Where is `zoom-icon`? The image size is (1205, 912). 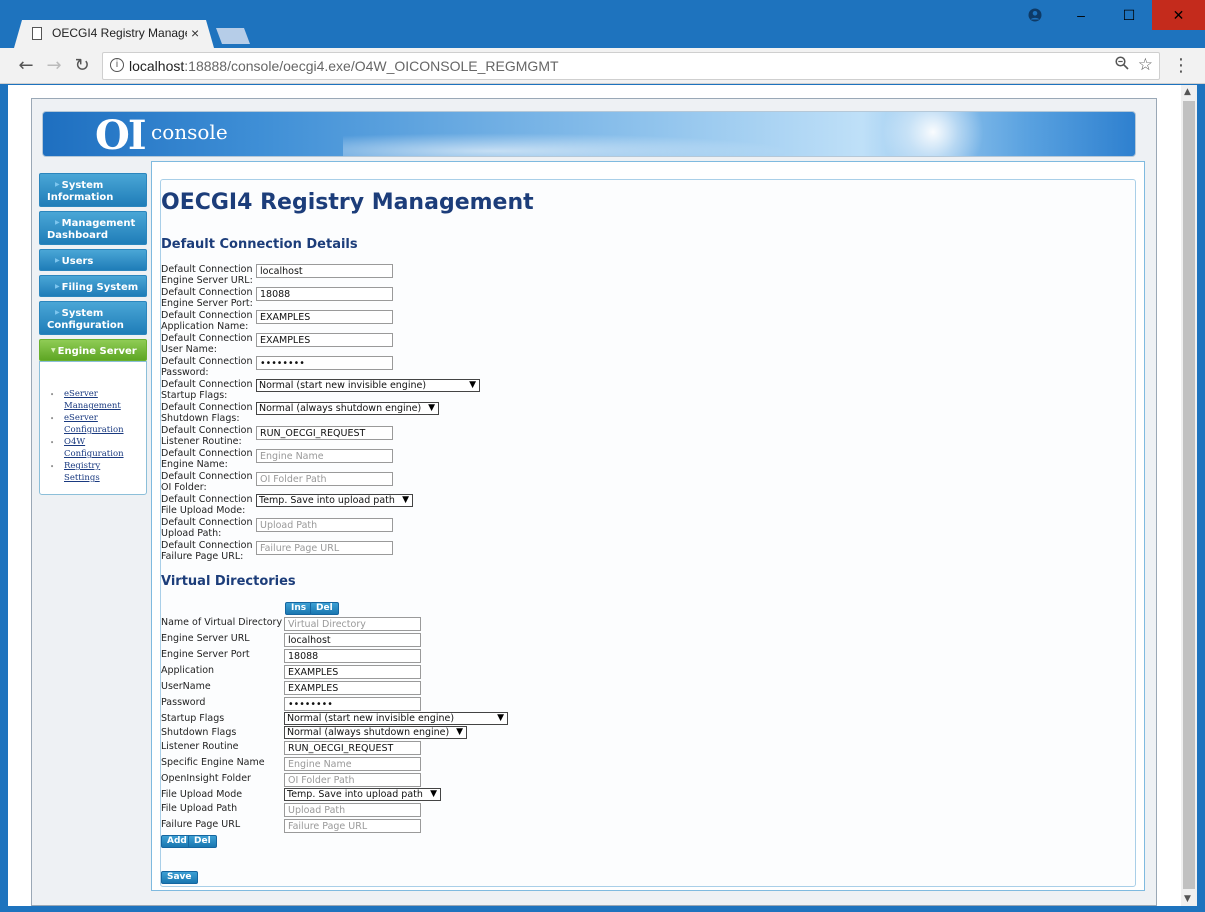
zoom-icon is located at coordinates (1122, 65).